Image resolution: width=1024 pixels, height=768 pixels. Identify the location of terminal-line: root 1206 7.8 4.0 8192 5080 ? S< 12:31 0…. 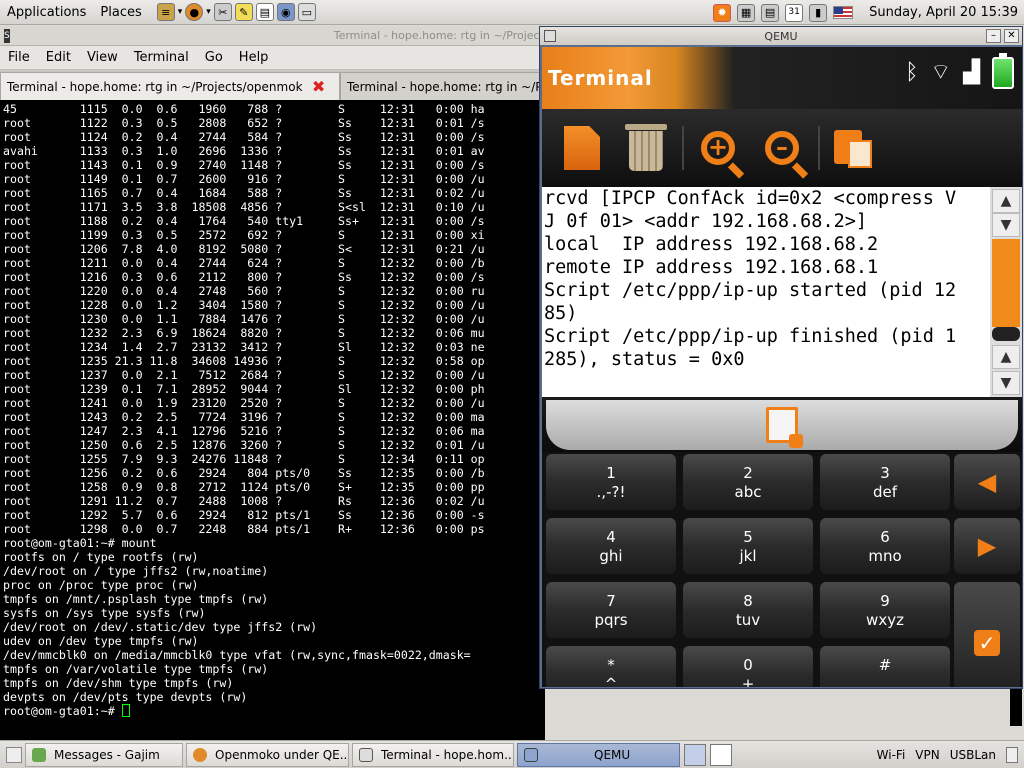
(244, 249).